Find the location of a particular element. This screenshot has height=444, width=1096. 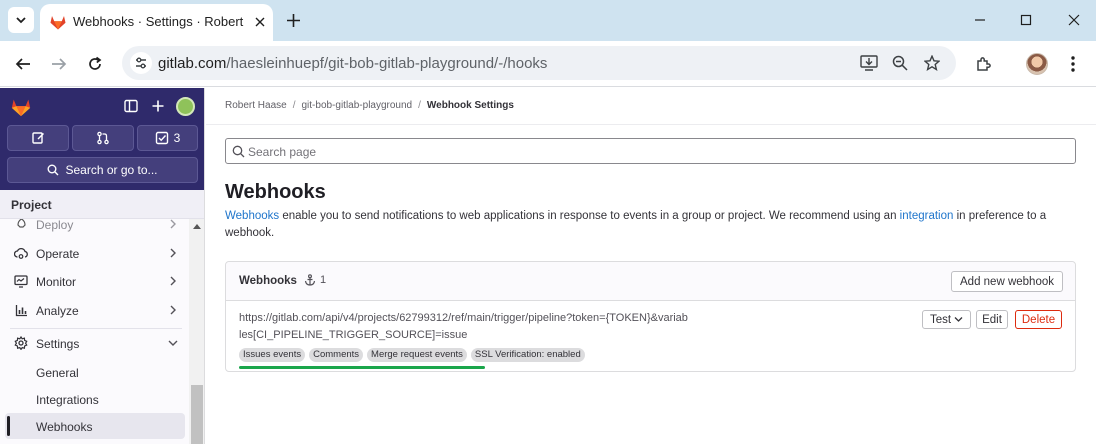

page-title: Webhooks is located at coordinates (275, 192).